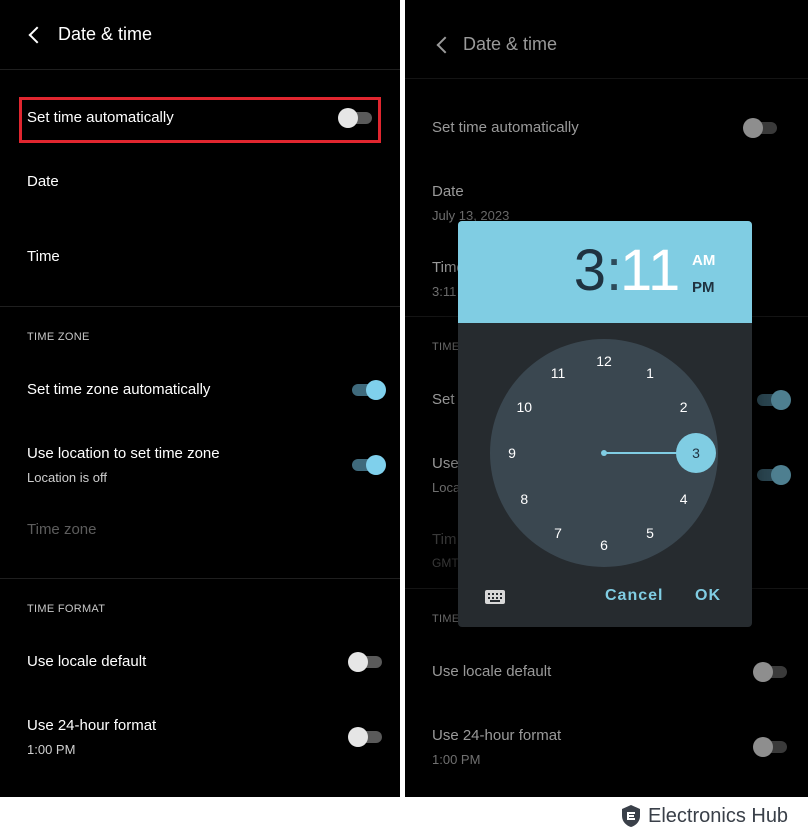  I want to click on watermark-brand-text: Electronics Hub, so click(718, 816).